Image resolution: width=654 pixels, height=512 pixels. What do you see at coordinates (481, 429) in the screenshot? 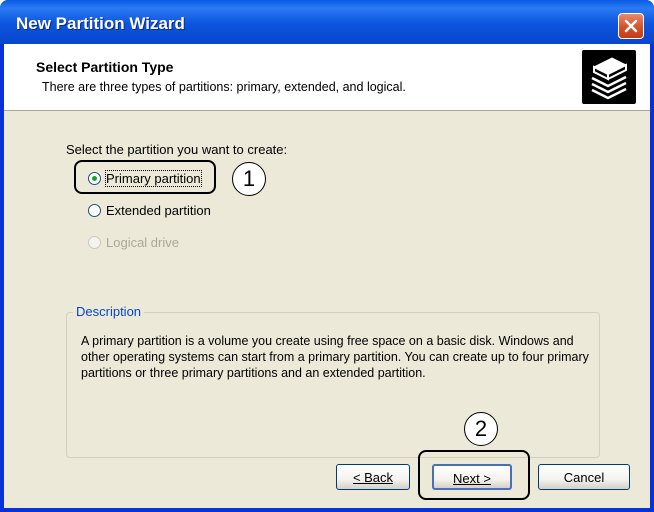
I see `annotation-step-2: 2` at bounding box center [481, 429].